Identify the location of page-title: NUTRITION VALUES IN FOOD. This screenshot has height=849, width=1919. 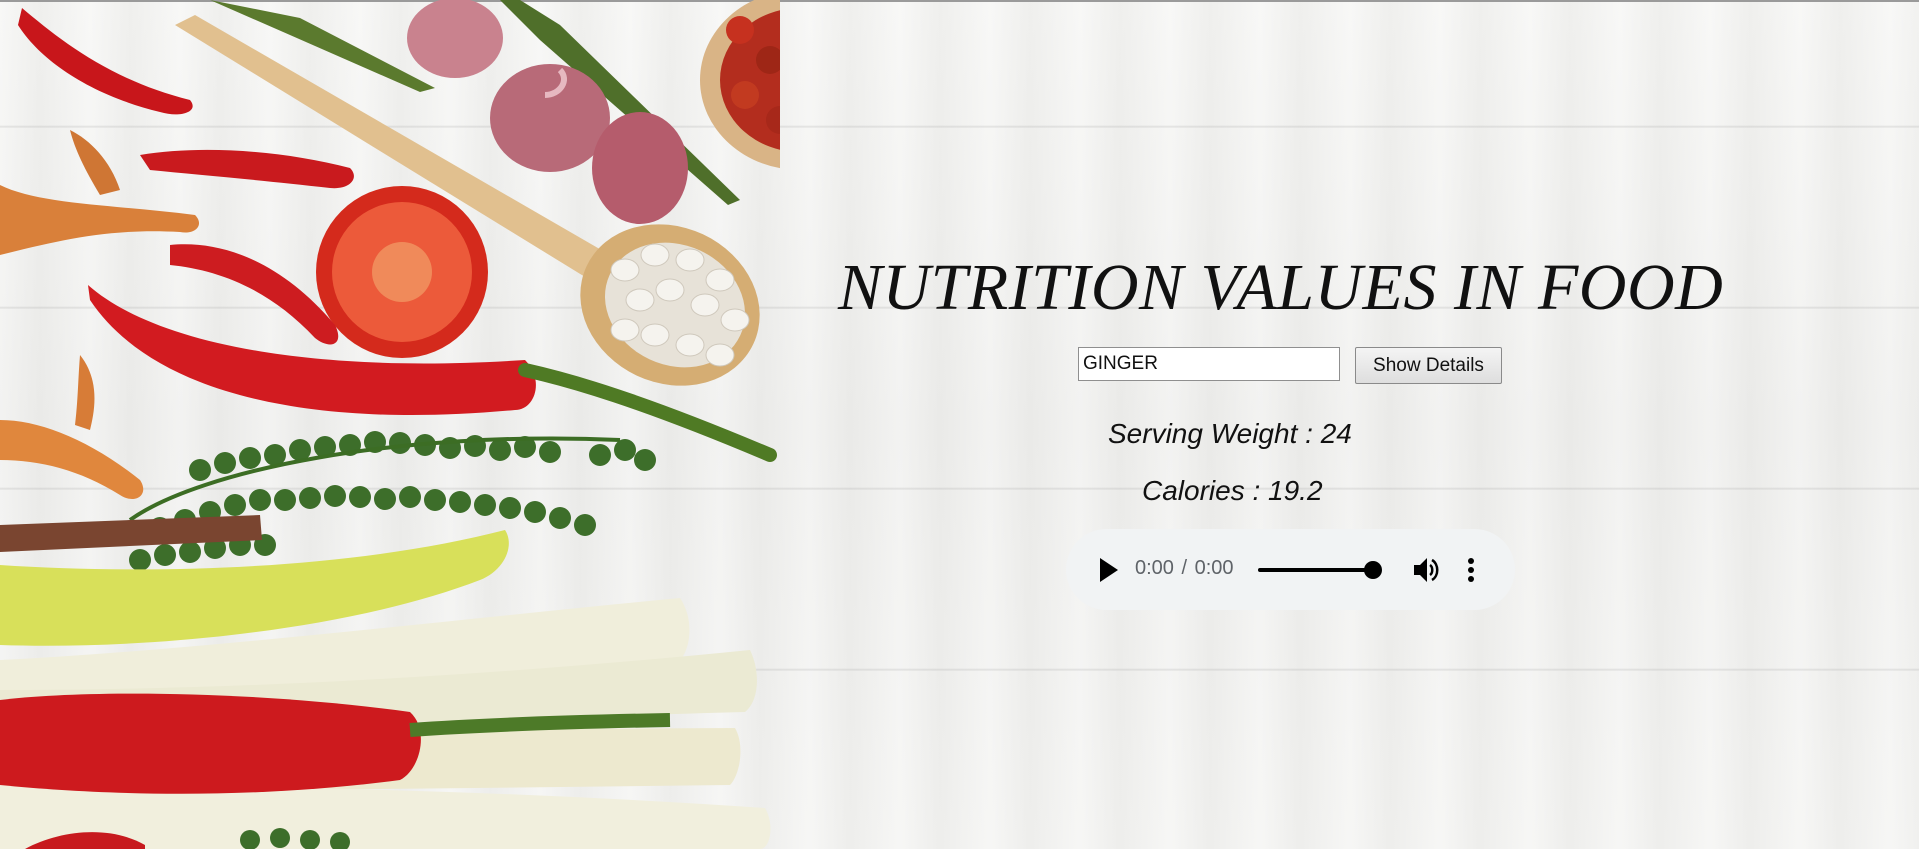
(1281, 287).